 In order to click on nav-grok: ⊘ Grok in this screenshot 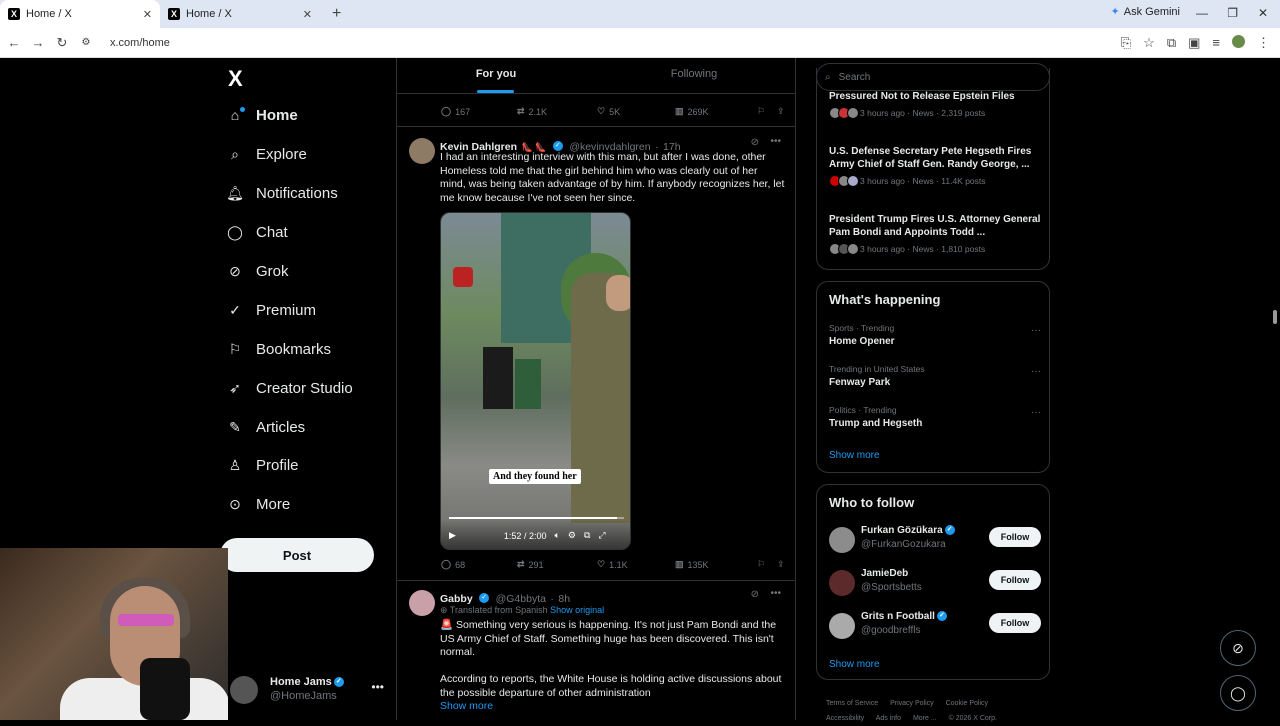, I will do `click(257, 271)`.